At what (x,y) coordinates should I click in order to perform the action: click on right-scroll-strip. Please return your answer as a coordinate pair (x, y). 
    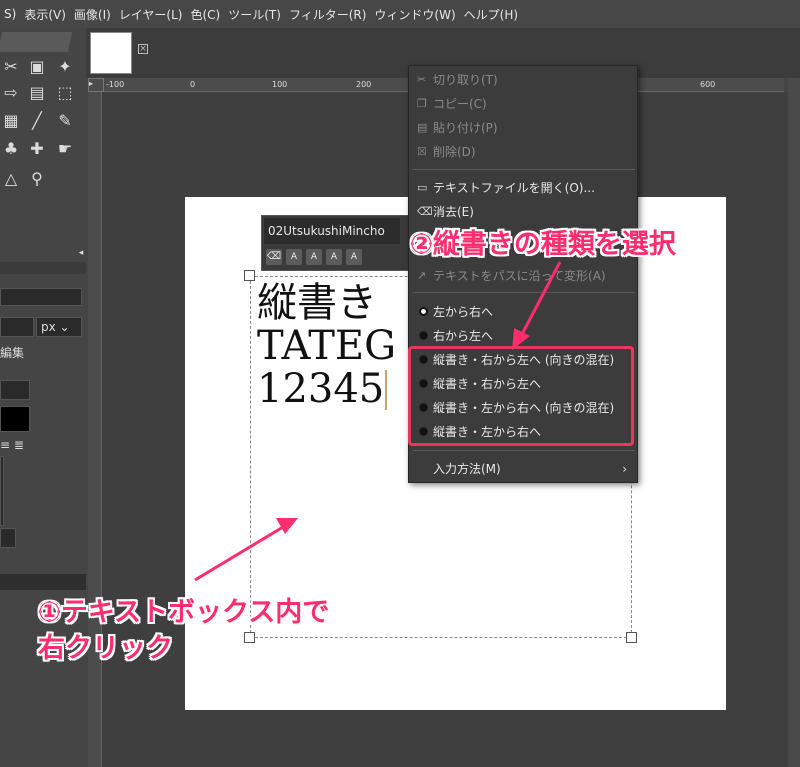
    Looking at the image, I should click on (794, 422).